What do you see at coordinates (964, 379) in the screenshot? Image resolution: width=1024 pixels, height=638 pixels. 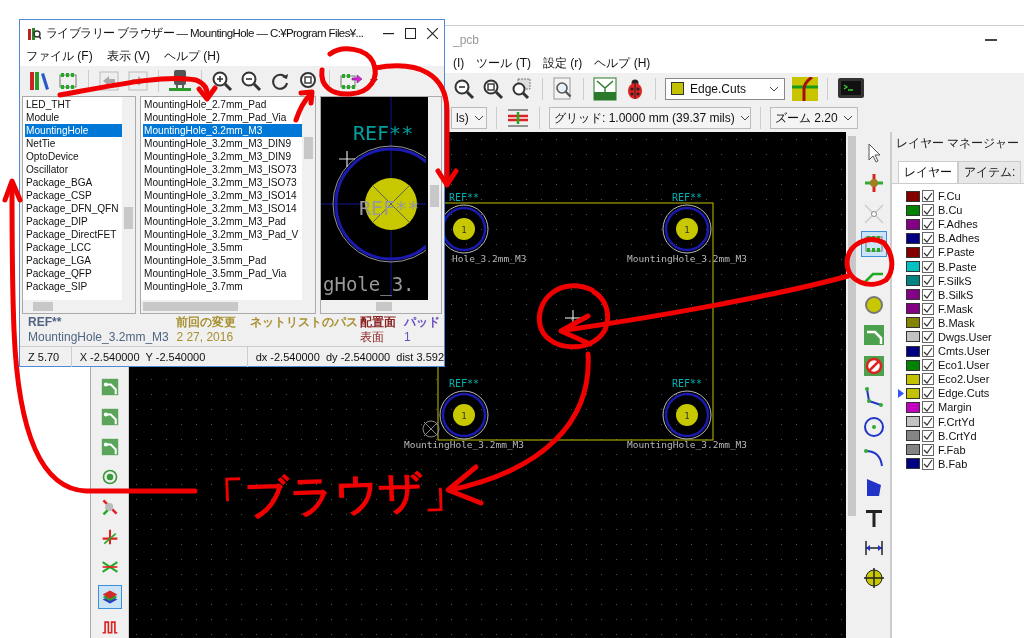 I see `layer-name: Eco2.User` at bounding box center [964, 379].